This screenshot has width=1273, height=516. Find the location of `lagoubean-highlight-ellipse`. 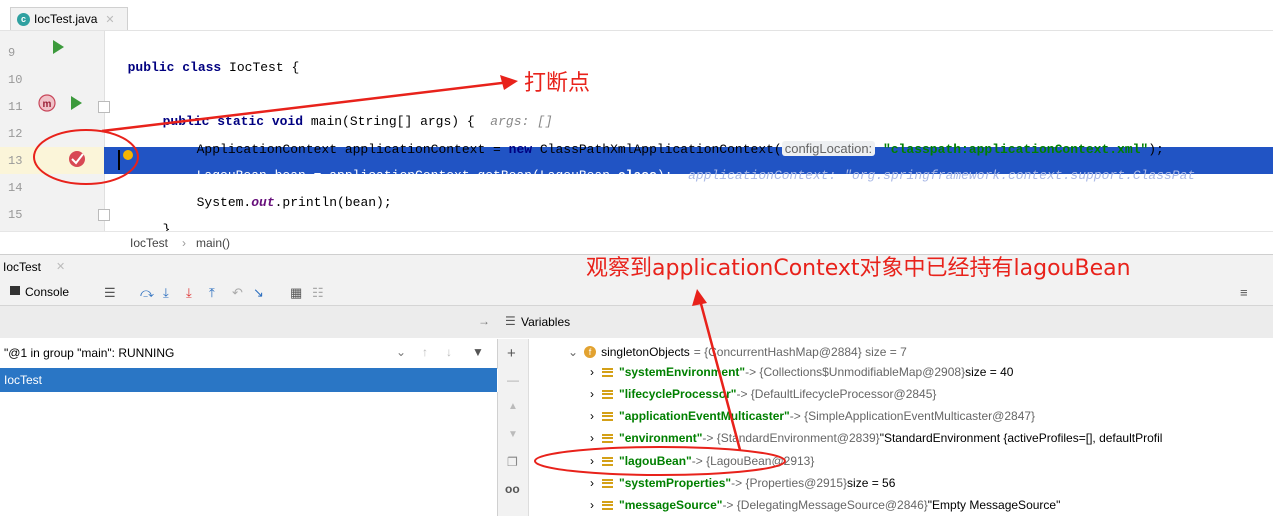

lagoubean-highlight-ellipse is located at coordinates (660, 461).